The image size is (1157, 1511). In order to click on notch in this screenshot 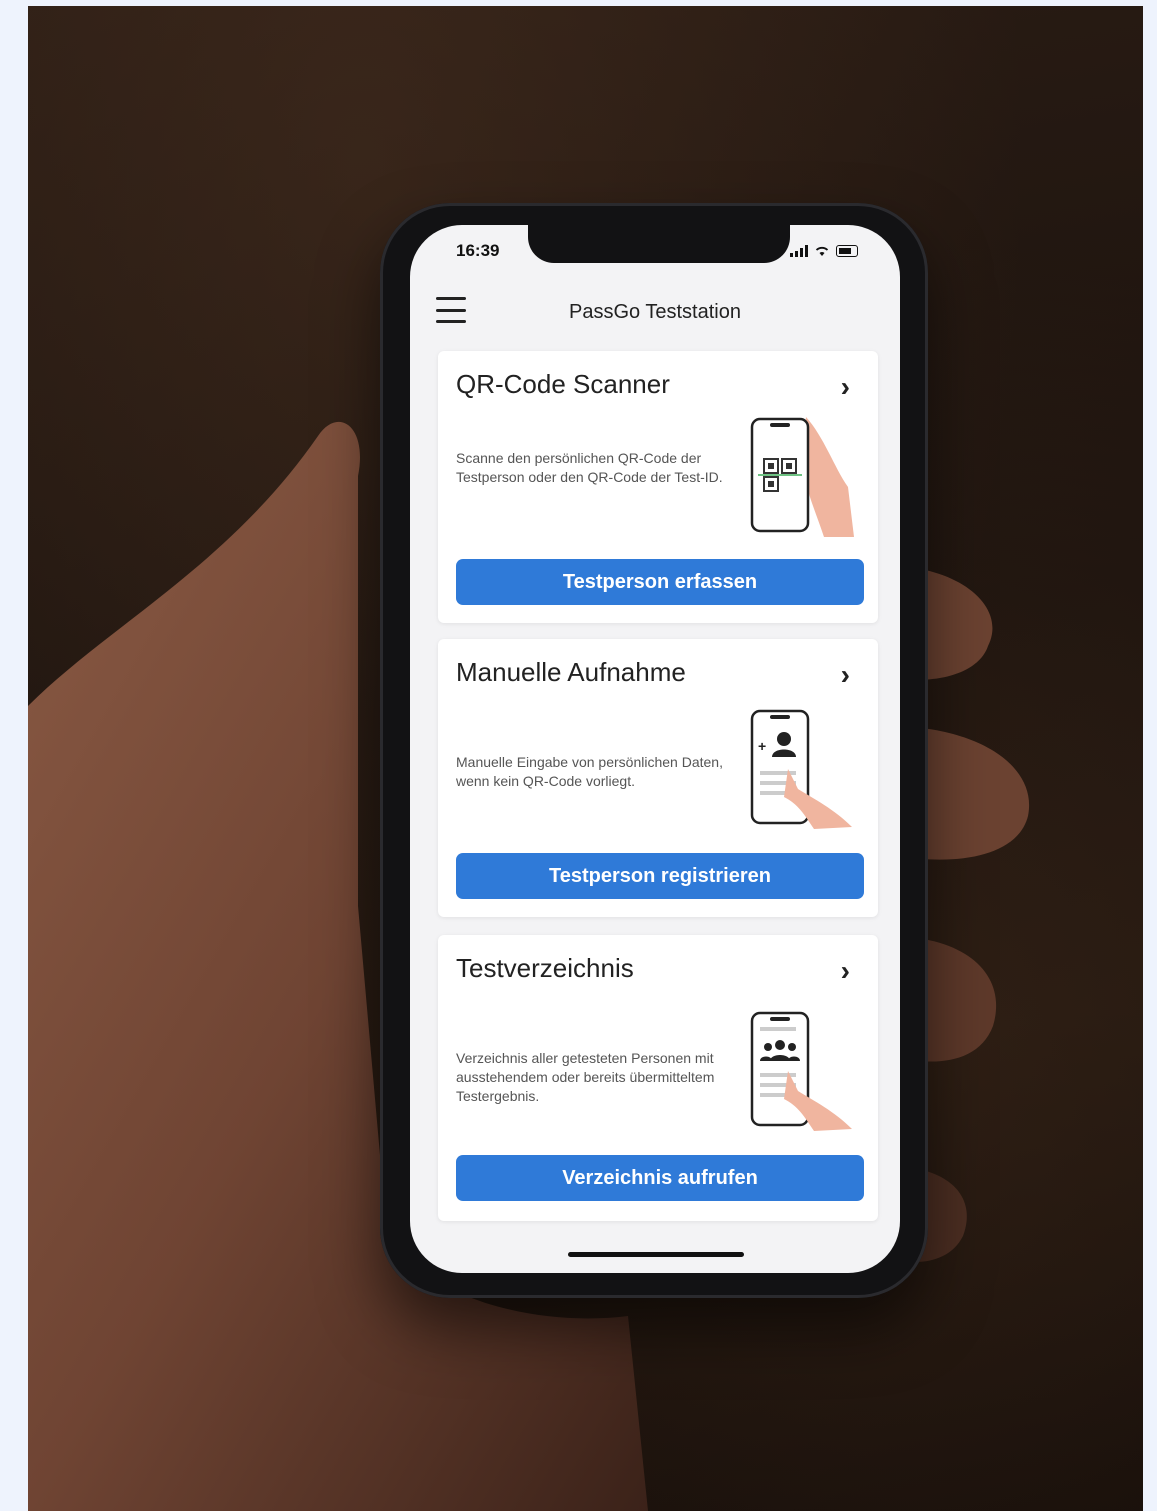, I will do `click(659, 244)`.